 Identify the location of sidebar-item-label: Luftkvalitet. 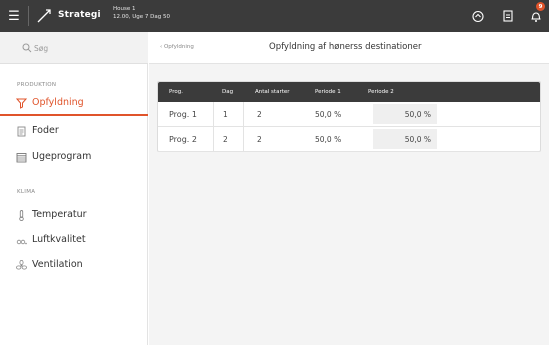
(59, 239).